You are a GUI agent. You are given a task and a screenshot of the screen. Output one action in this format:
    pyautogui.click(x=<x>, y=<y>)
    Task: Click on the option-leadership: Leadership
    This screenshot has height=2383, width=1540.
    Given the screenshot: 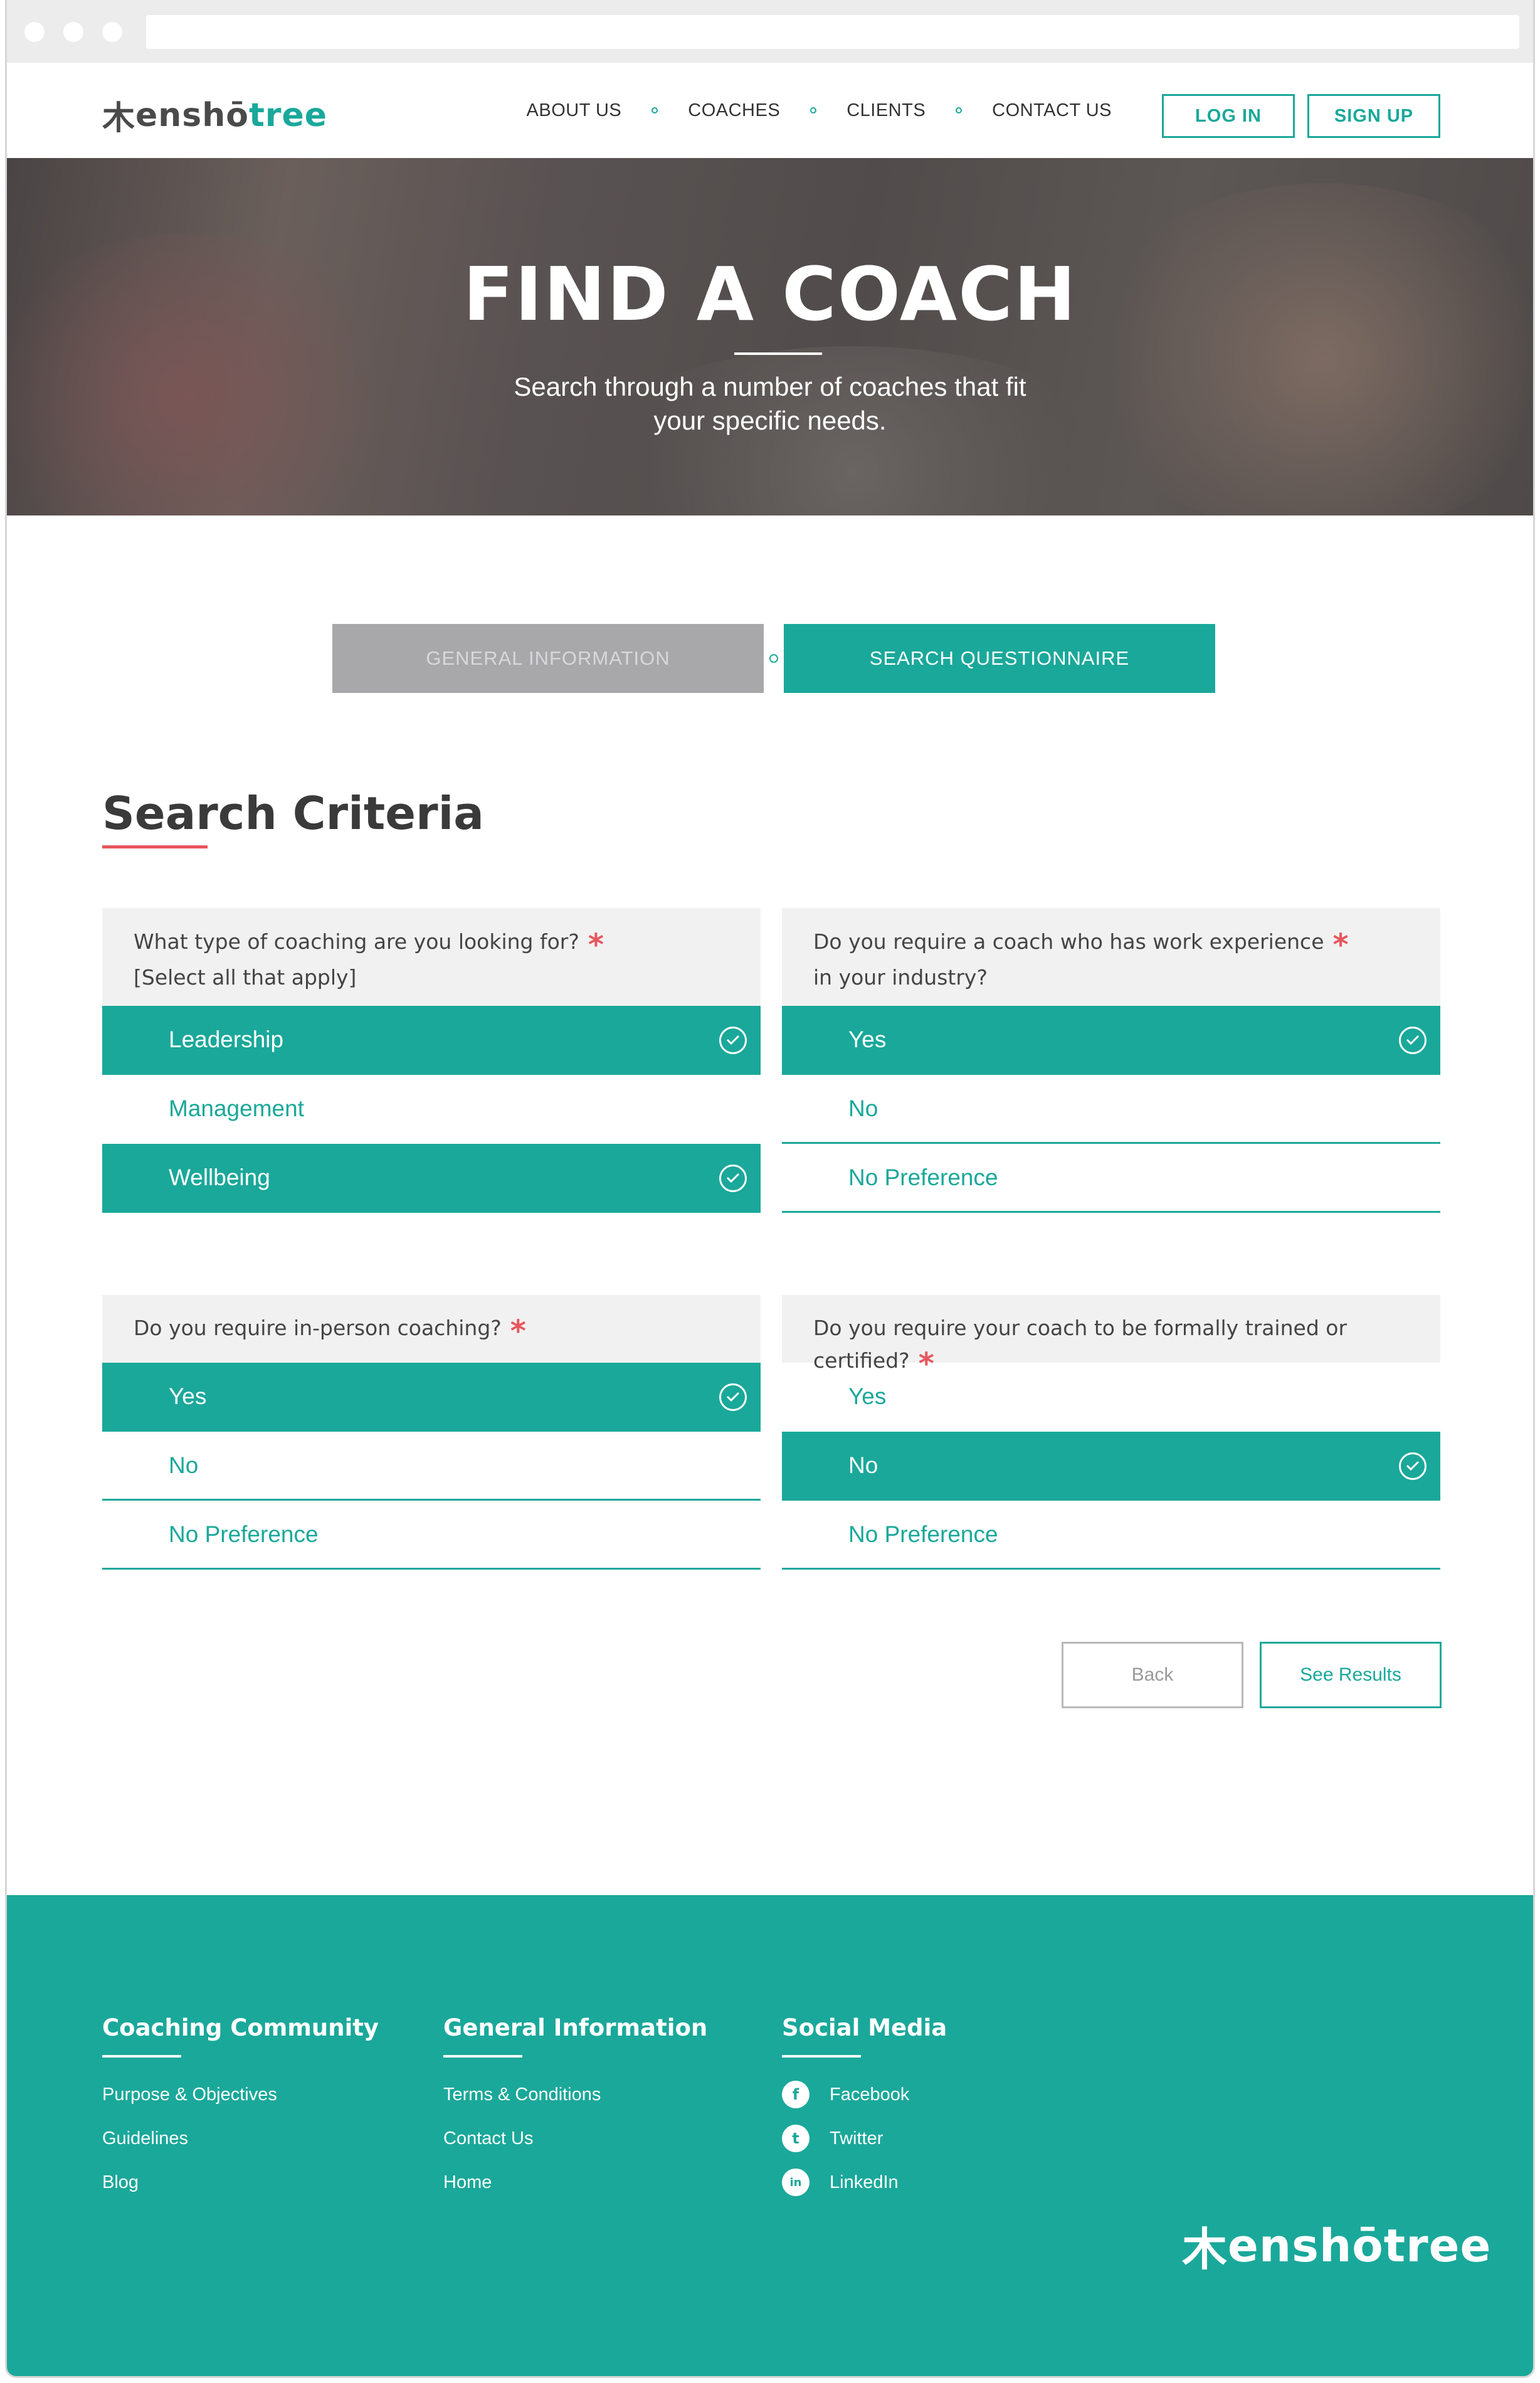 What is the action you would take?
    pyautogui.click(x=431, y=1040)
    